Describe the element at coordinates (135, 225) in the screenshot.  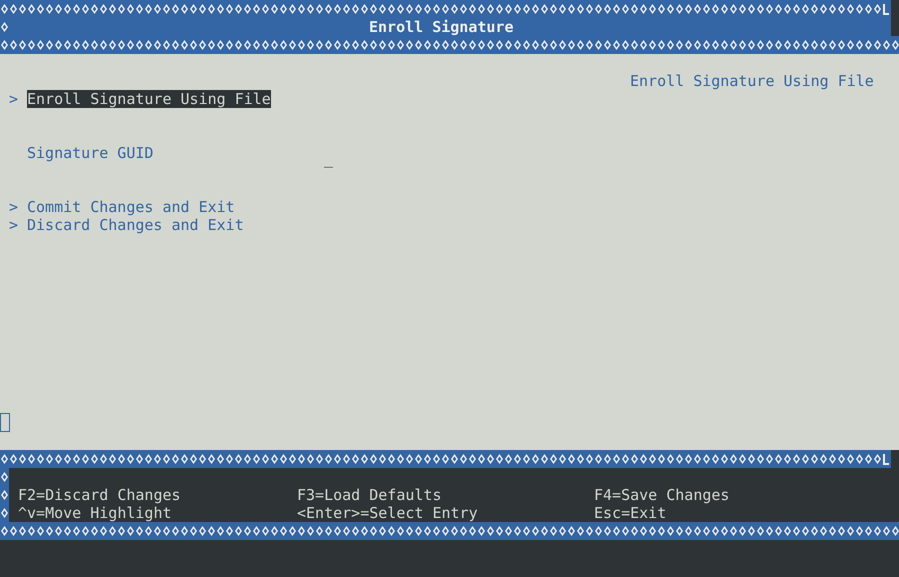
I see `menu-item: Discard Changes and Exit` at that location.